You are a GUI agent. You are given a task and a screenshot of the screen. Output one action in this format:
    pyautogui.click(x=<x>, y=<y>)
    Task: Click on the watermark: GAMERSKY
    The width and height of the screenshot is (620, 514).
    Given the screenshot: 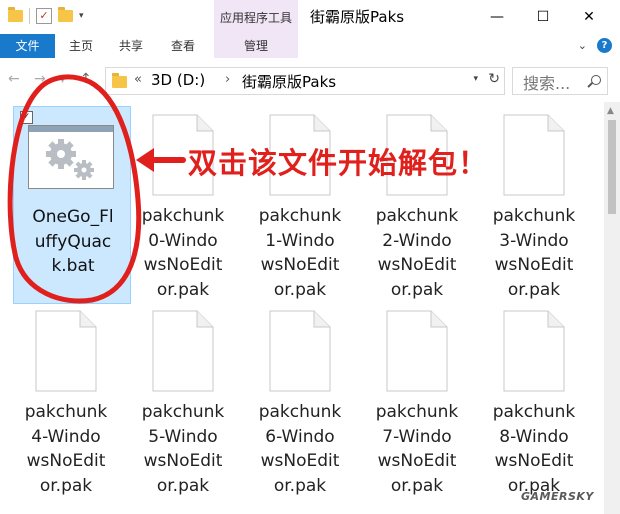 What is the action you would take?
    pyautogui.click(x=557, y=496)
    